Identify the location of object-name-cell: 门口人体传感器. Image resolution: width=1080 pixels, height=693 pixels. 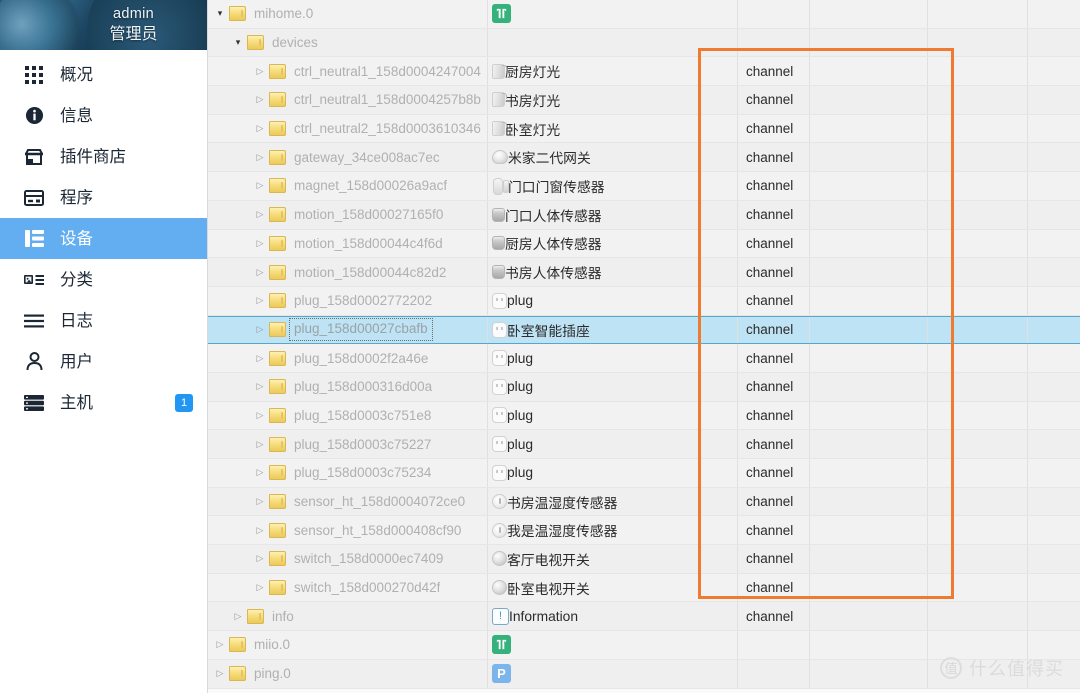
(613, 214).